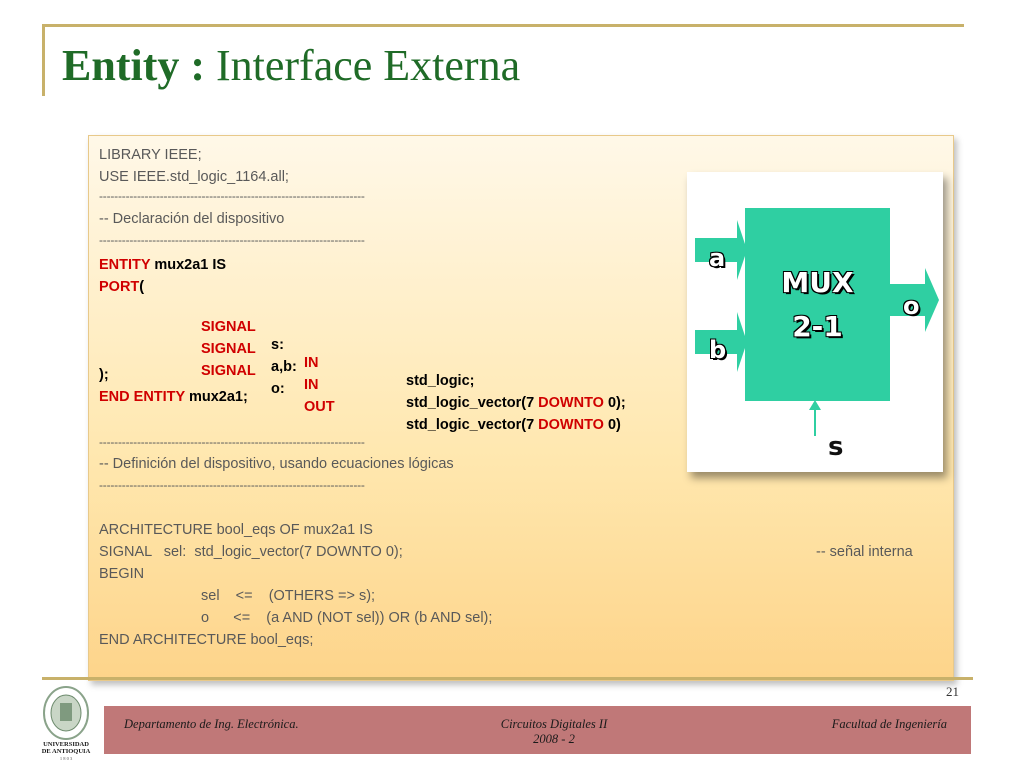 The image size is (1024, 768). What do you see at coordinates (125, 265) in the screenshot?
I see `entity-keyword: ENTITY` at bounding box center [125, 265].